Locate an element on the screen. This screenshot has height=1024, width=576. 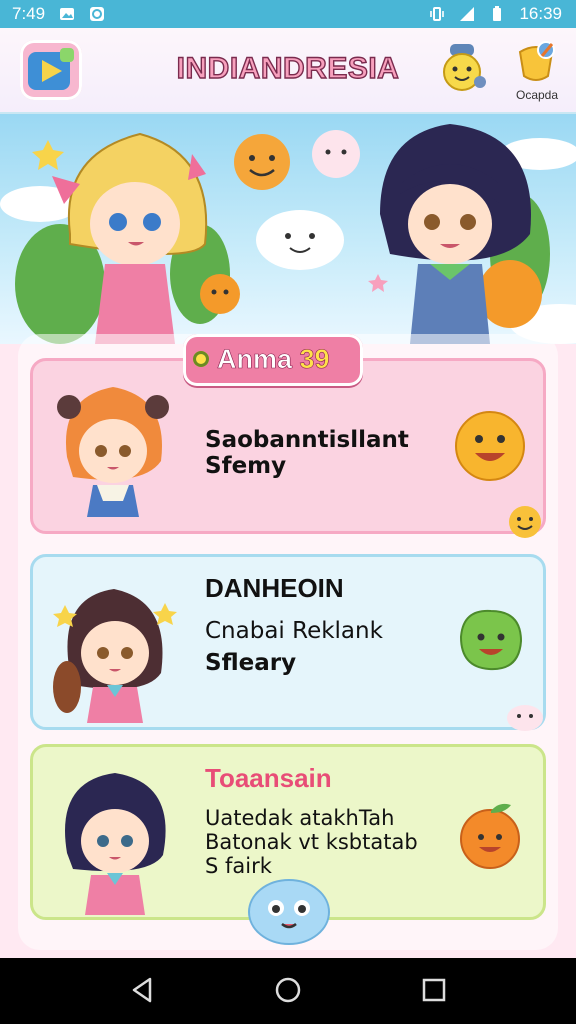
smiley-orange-icon is located at coordinates (490, 446).